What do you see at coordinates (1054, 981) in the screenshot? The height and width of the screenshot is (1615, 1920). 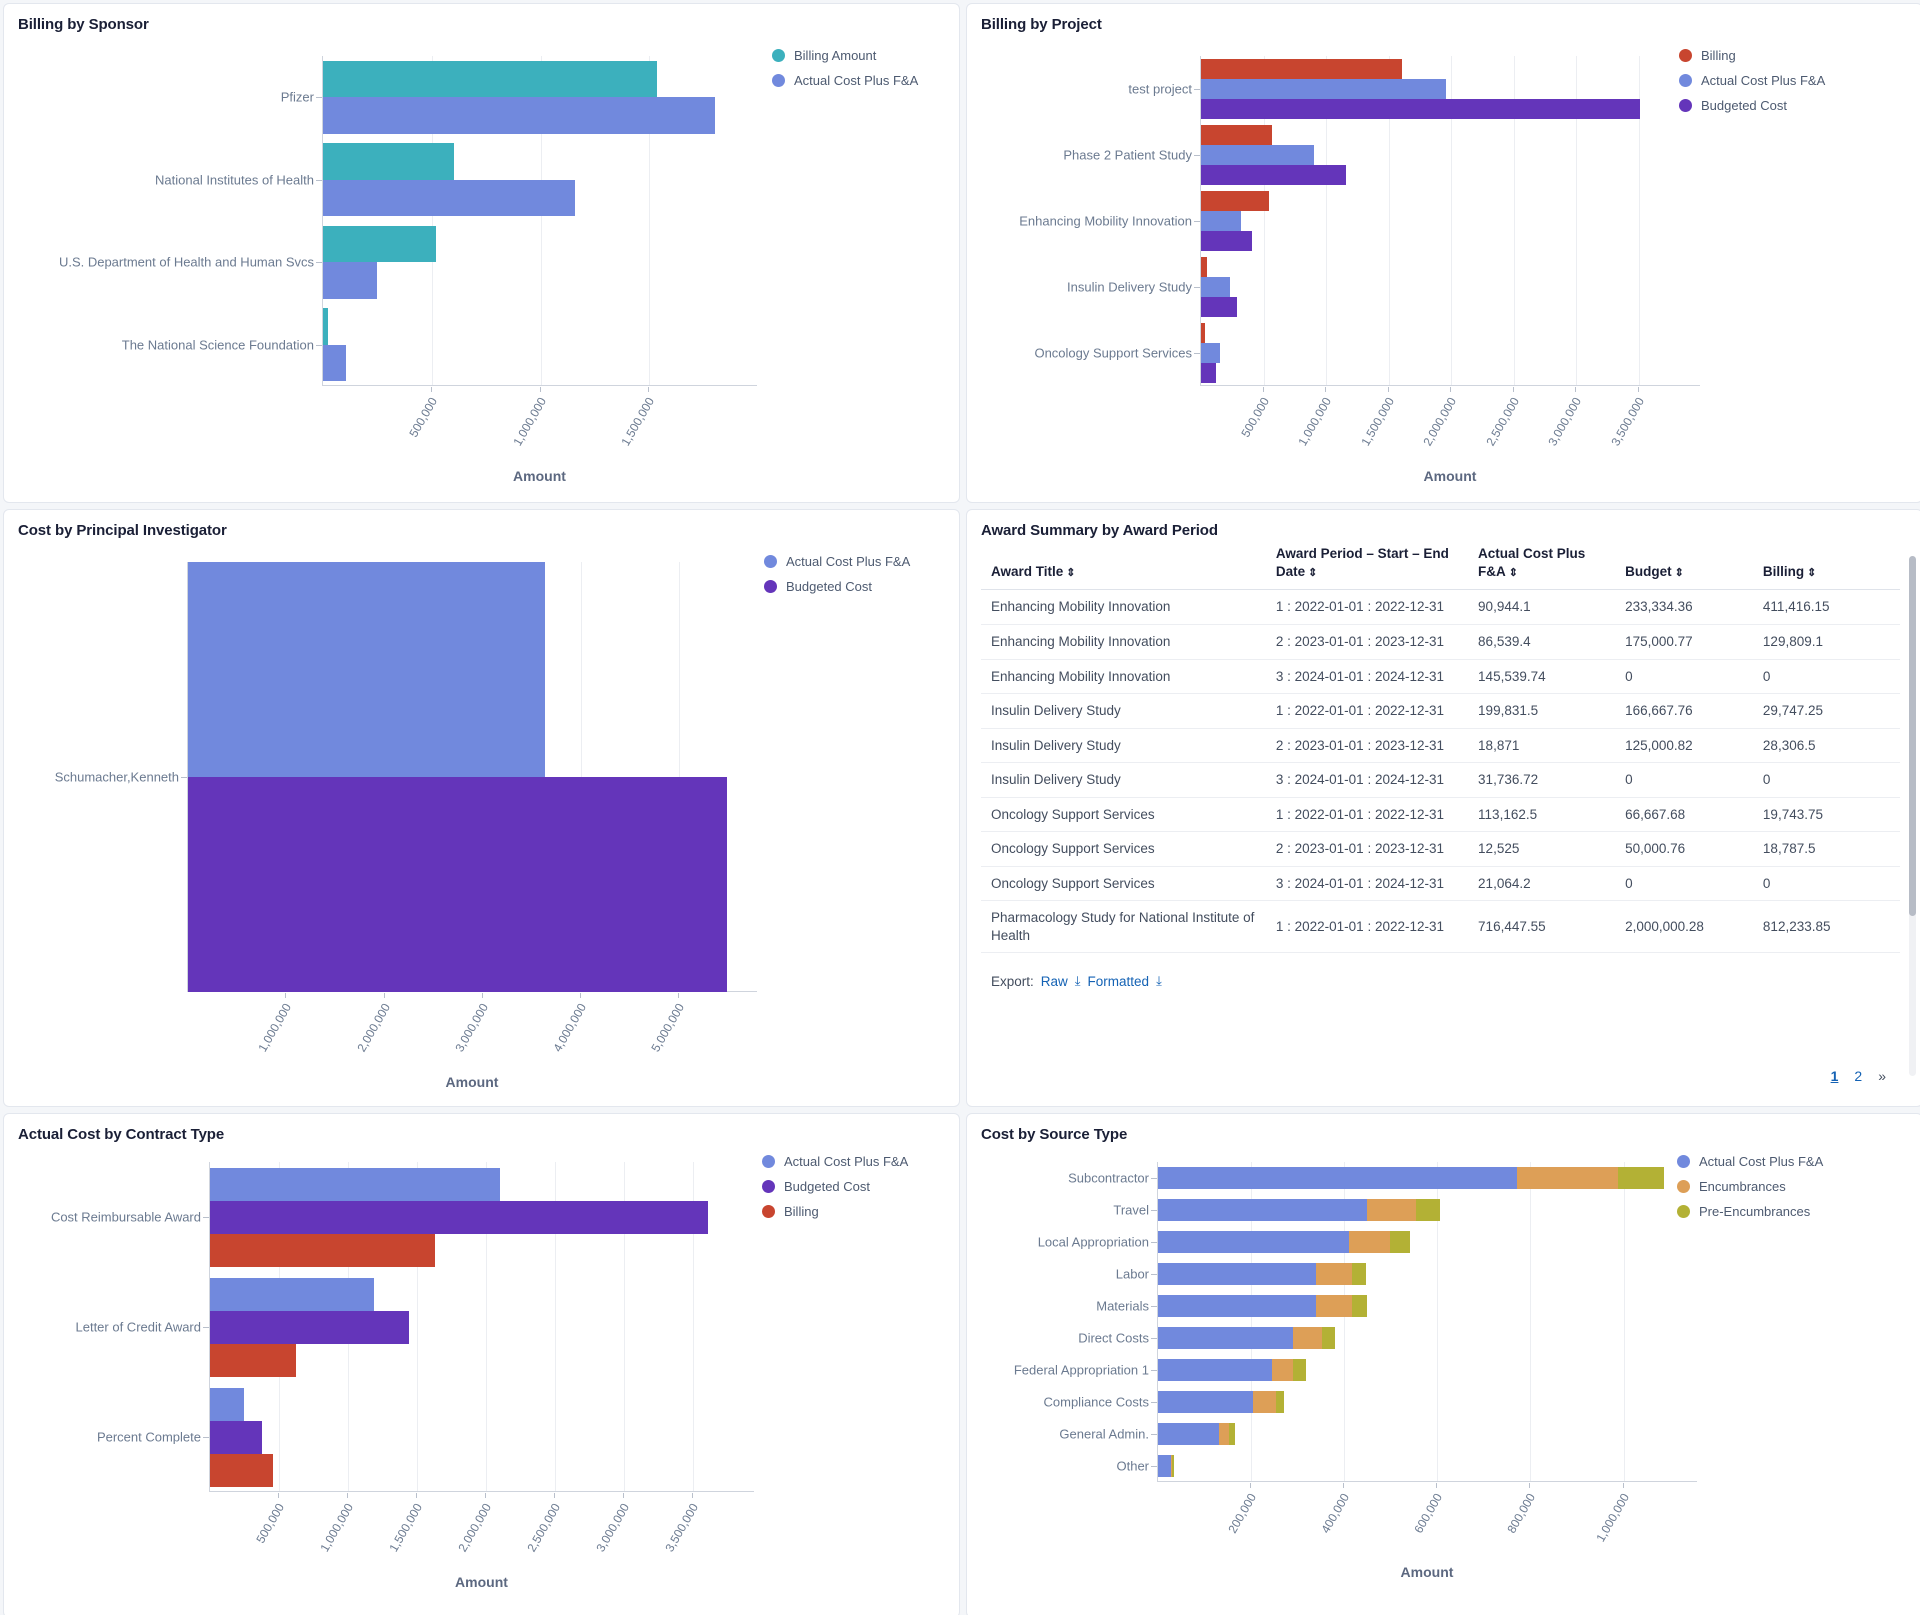 I see `export-raw-link: Raw` at bounding box center [1054, 981].